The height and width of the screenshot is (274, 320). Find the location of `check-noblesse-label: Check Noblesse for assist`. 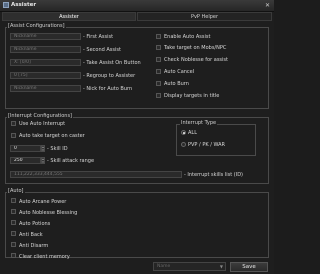

check-noblesse-label: Check Noblesse for assist is located at coordinates (196, 60).